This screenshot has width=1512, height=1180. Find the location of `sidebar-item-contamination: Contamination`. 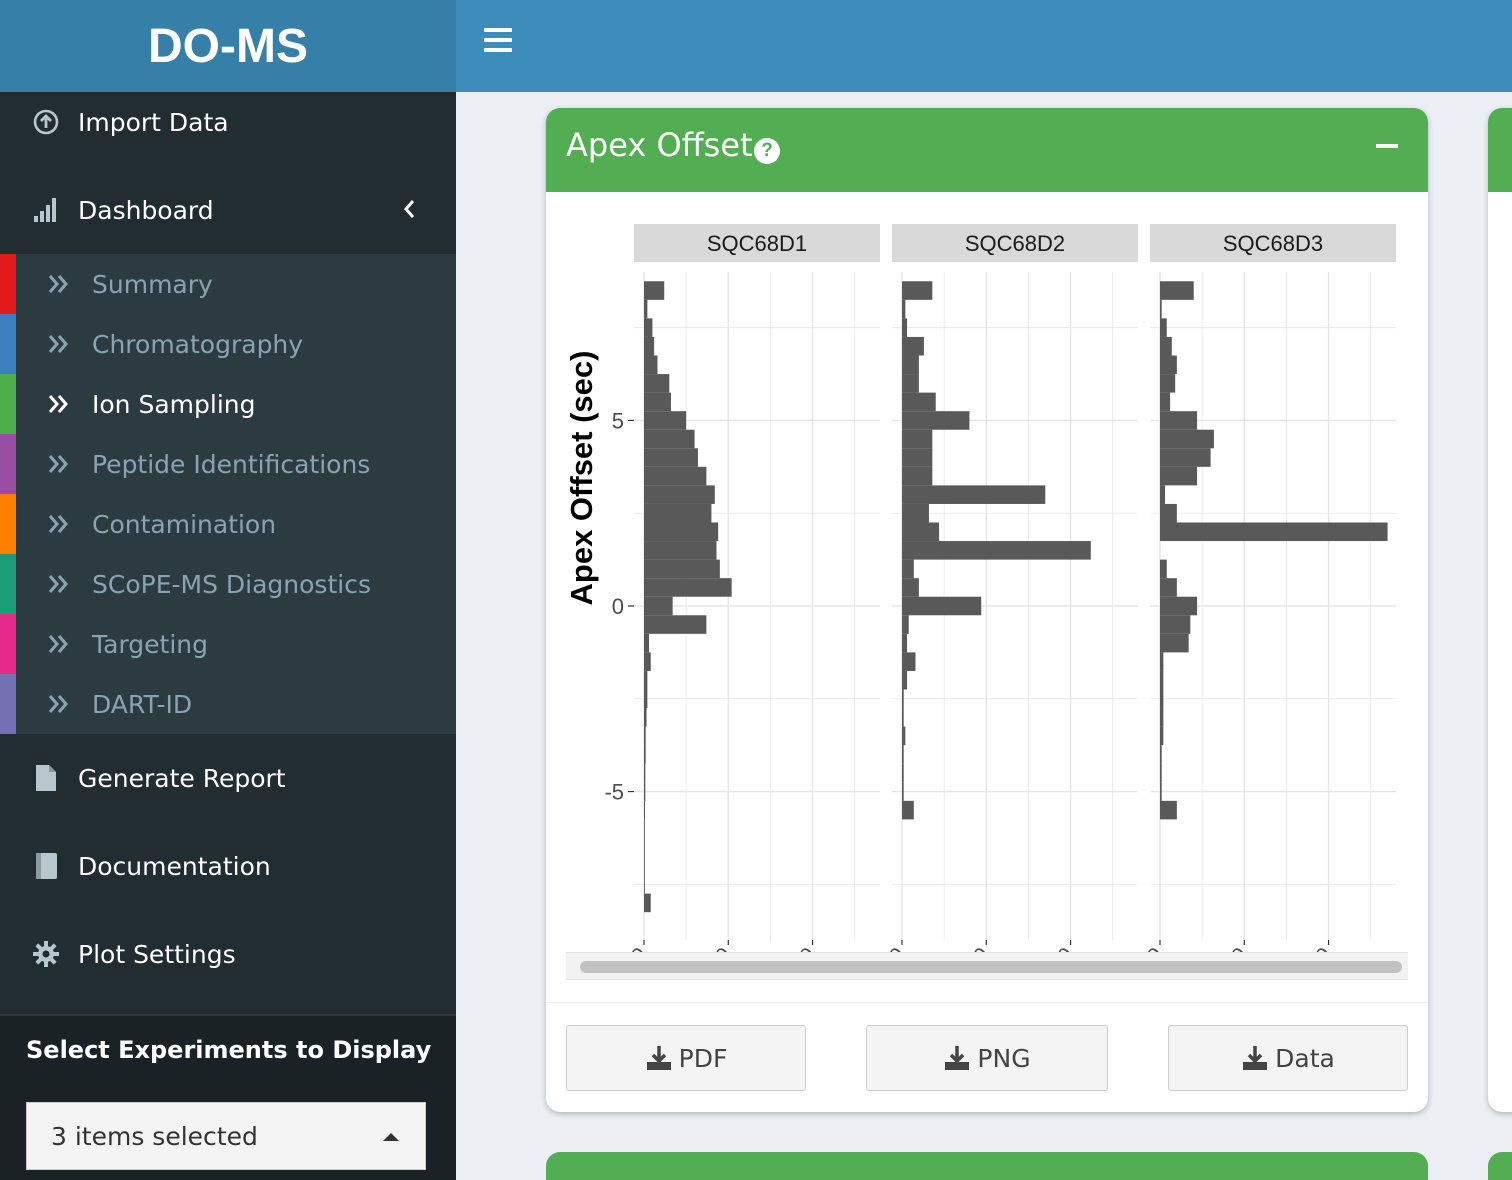

sidebar-item-contamination: Contamination is located at coordinates (228, 524).